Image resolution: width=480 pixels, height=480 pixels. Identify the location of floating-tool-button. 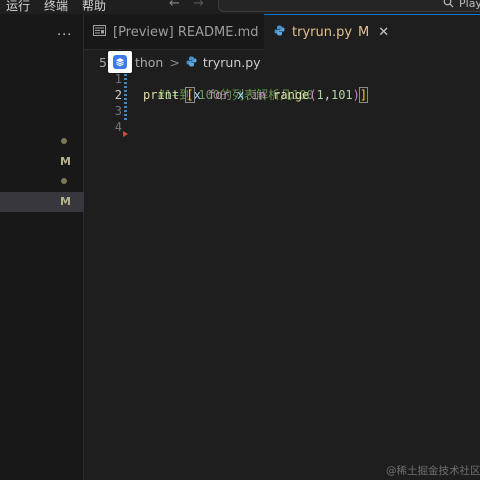
(120, 62).